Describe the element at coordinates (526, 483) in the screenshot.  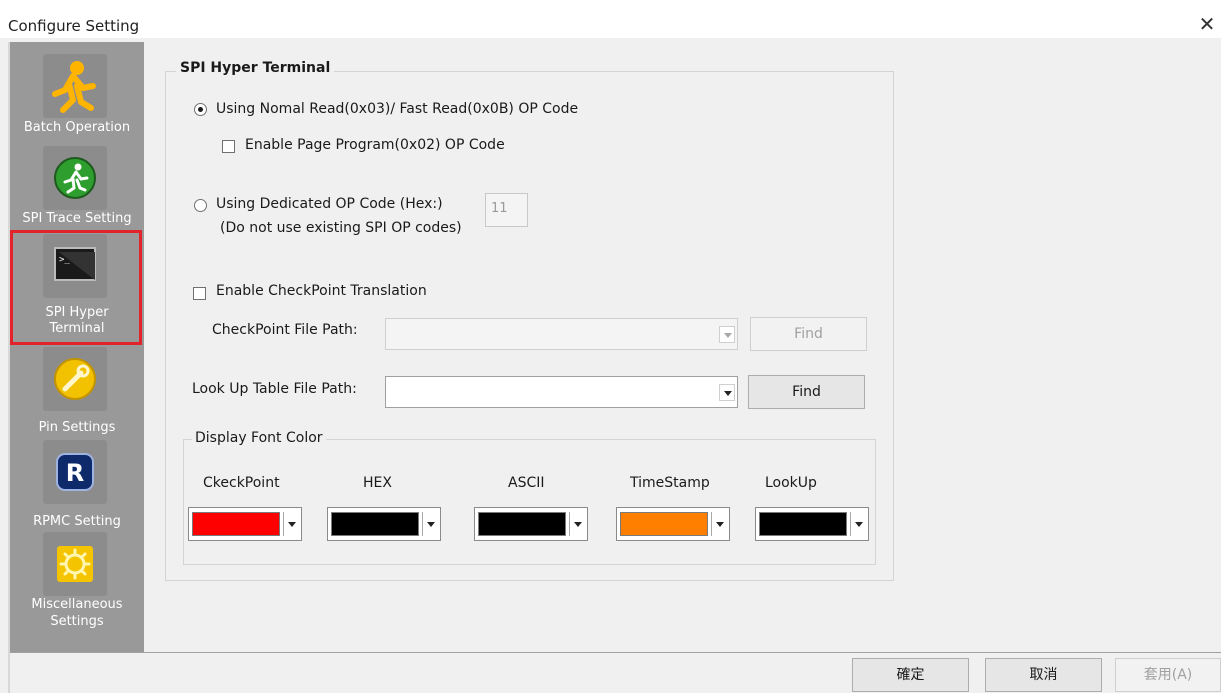
I see `color-label-ascii: ASCII` at that location.